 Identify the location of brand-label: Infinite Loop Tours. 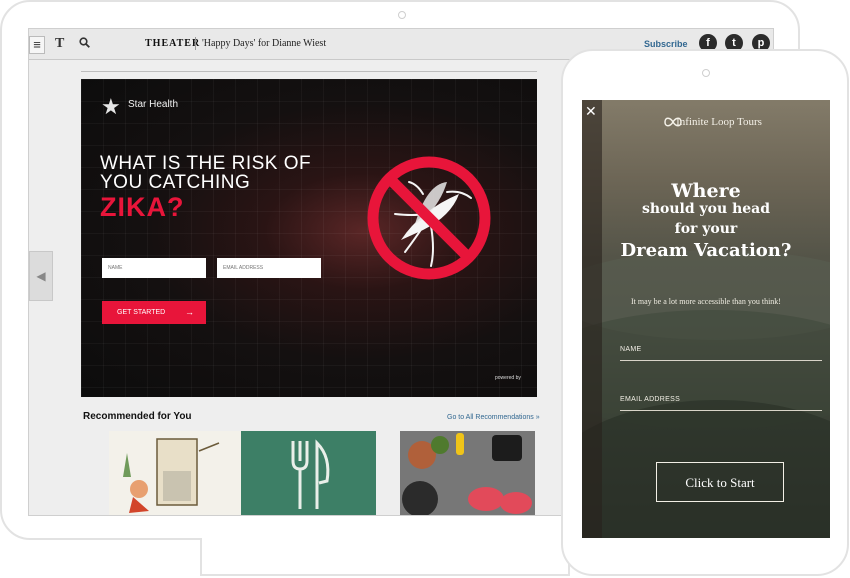
(719, 122).